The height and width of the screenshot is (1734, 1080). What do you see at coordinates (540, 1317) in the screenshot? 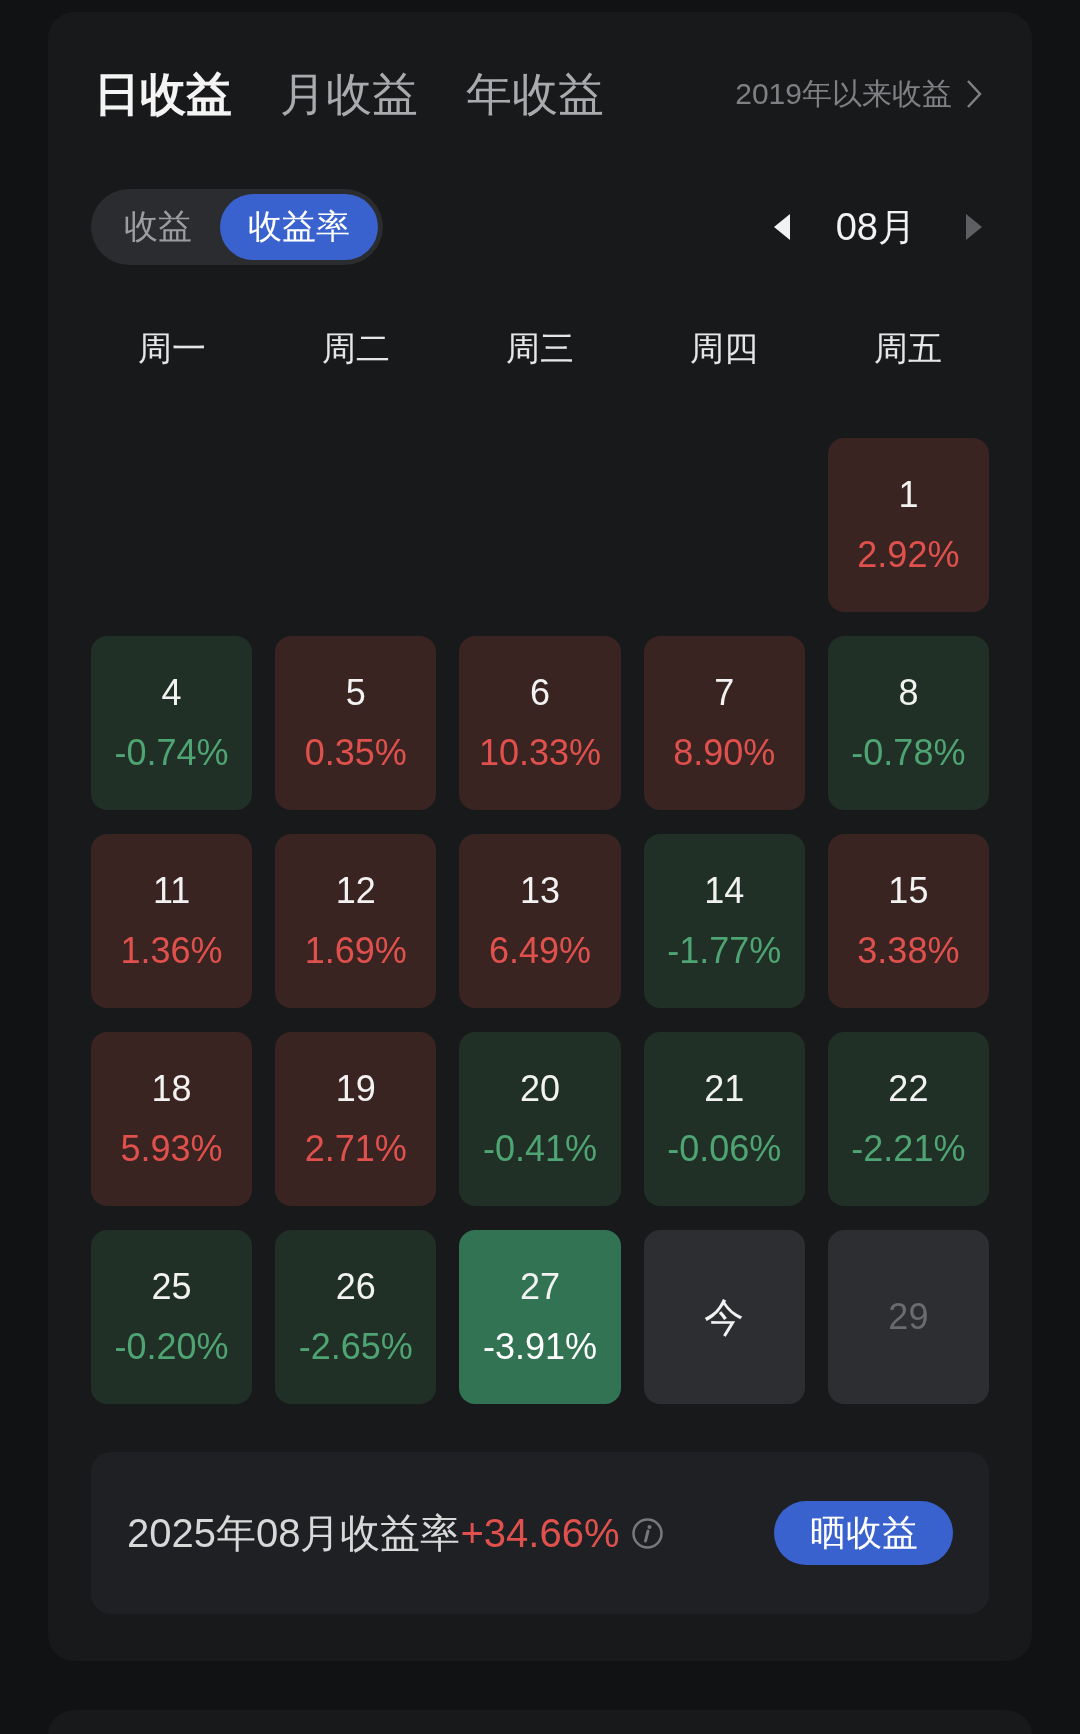
I see `day-cell: 27 -3.91%` at bounding box center [540, 1317].